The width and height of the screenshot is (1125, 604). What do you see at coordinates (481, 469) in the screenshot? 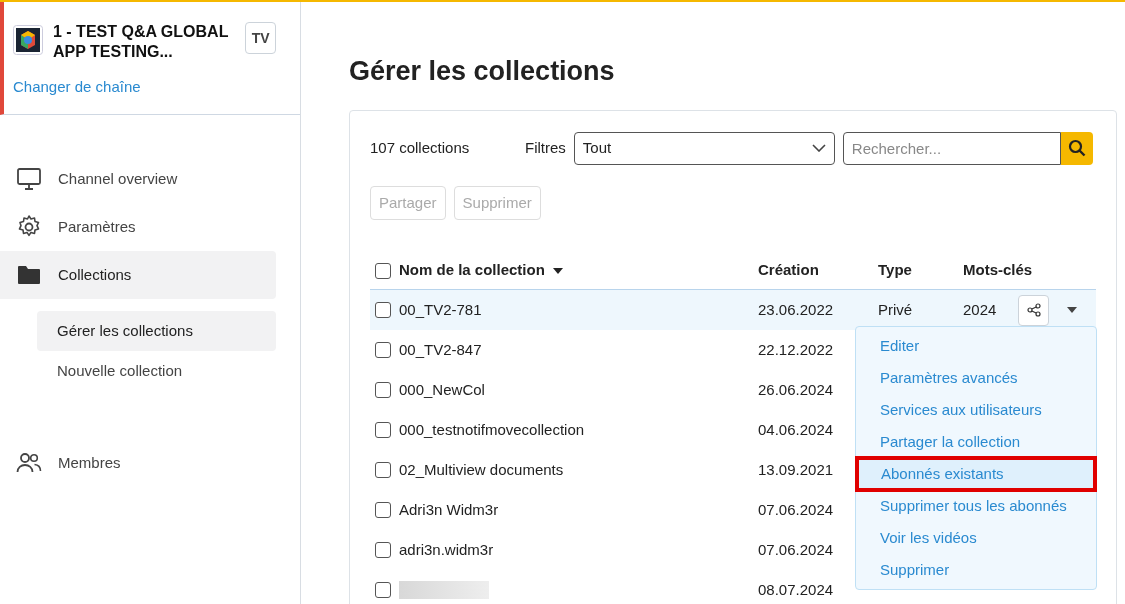
I see `collection-name: 02_Multiview documents` at bounding box center [481, 469].